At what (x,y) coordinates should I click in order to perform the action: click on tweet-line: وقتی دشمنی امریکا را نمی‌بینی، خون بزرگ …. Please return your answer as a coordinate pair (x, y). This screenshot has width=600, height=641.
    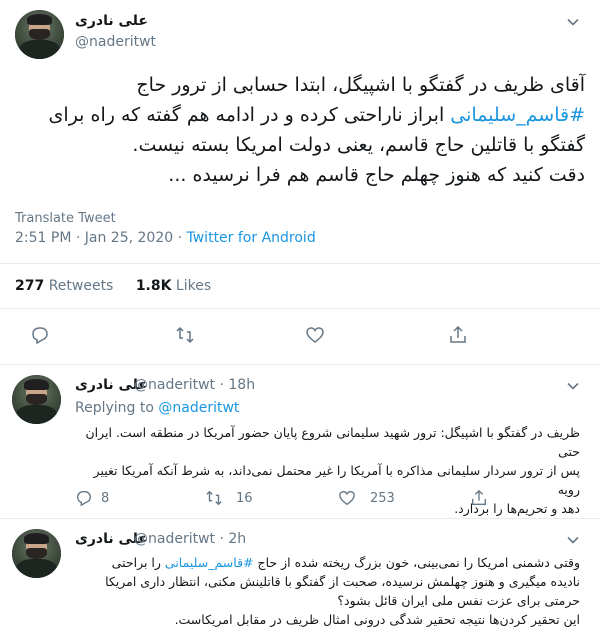
    Looking at the image, I should click on (325, 562).